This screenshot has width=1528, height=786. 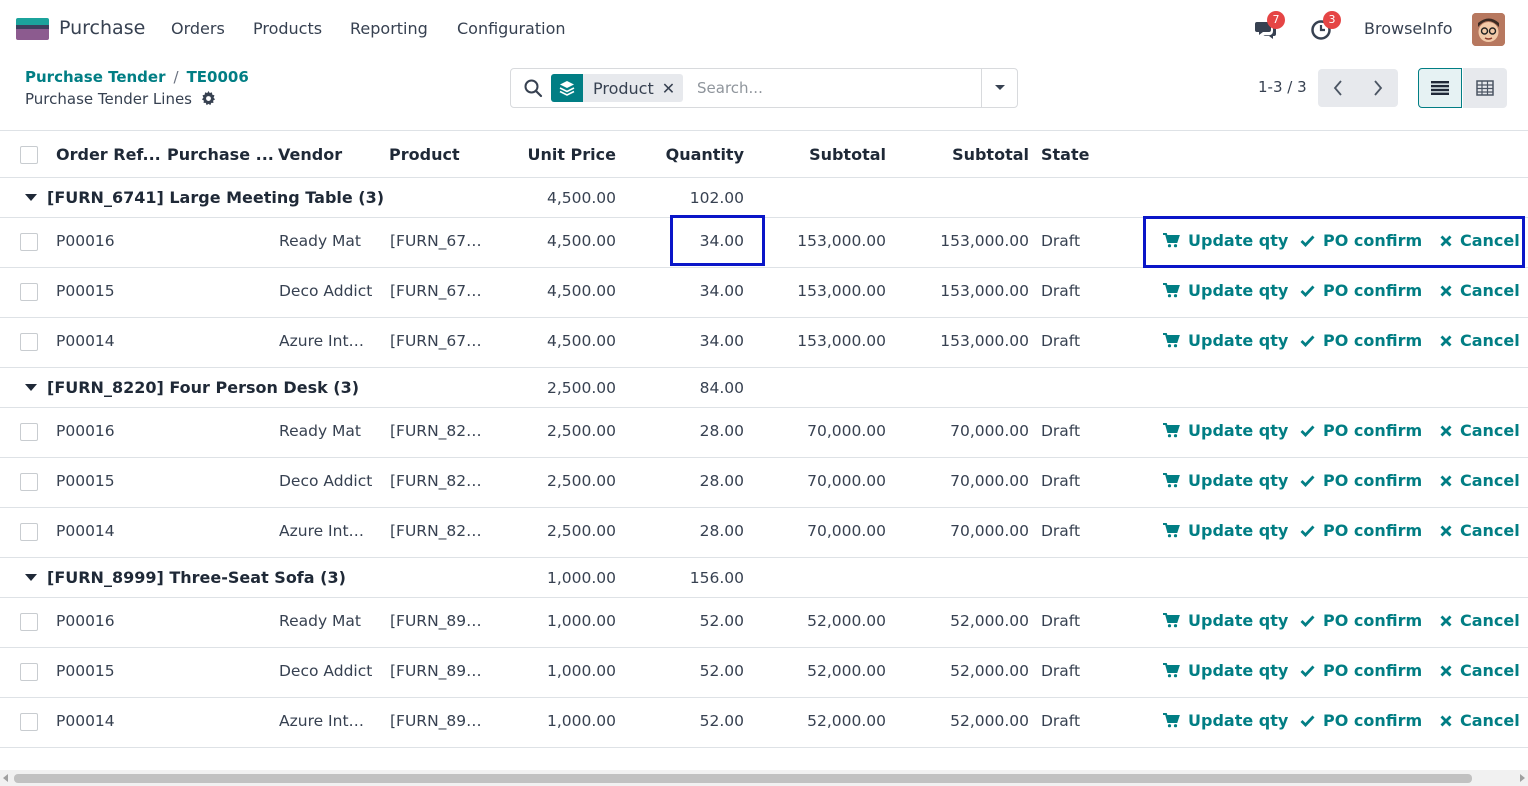 What do you see at coordinates (389, 28) in the screenshot?
I see `menu-reporting: Reporting` at bounding box center [389, 28].